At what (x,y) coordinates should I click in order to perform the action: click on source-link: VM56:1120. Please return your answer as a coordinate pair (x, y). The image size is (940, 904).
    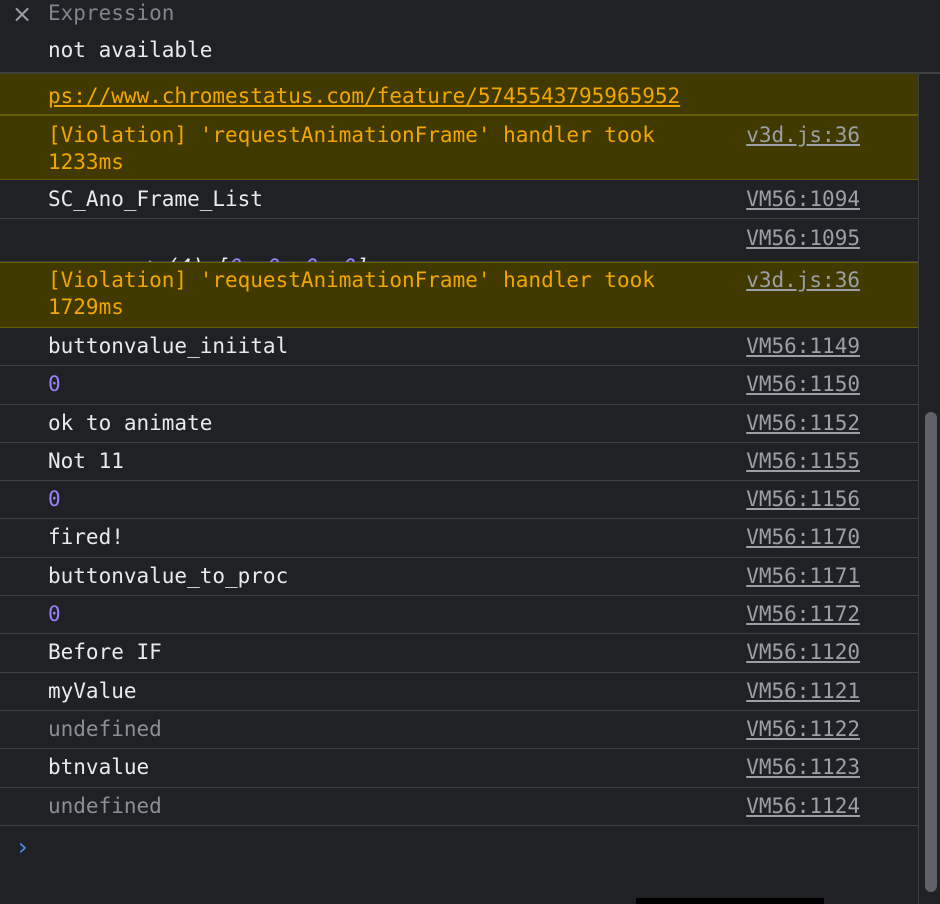
    Looking at the image, I should click on (803, 652).